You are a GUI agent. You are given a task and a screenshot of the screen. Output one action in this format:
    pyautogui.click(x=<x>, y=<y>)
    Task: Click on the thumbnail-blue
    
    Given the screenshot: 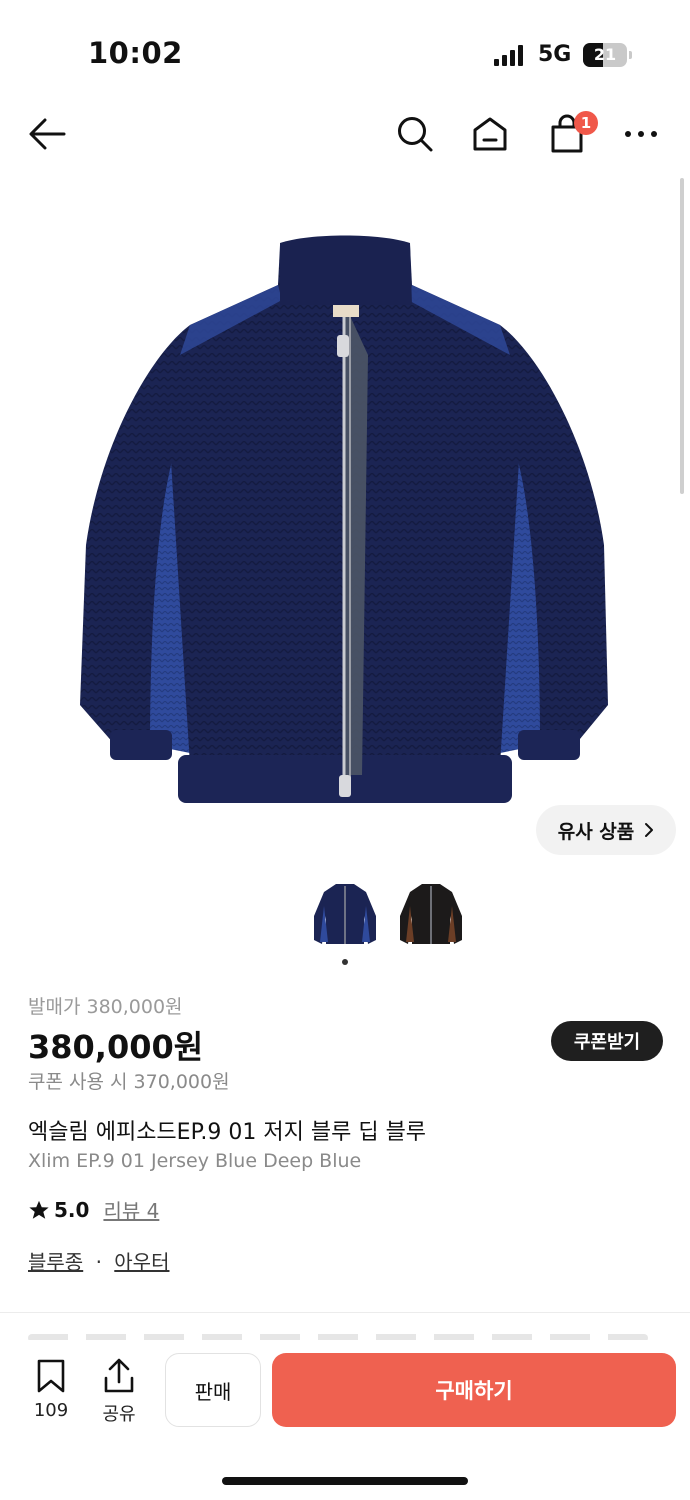 What is the action you would take?
    pyautogui.click(x=345, y=914)
    